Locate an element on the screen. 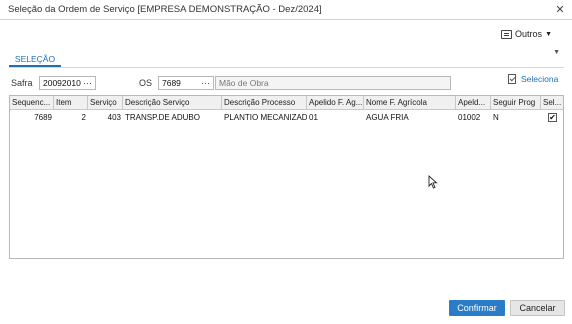 The width and height of the screenshot is (572, 324). tab-selecao: SELEÇÃO is located at coordinates (35, 60).